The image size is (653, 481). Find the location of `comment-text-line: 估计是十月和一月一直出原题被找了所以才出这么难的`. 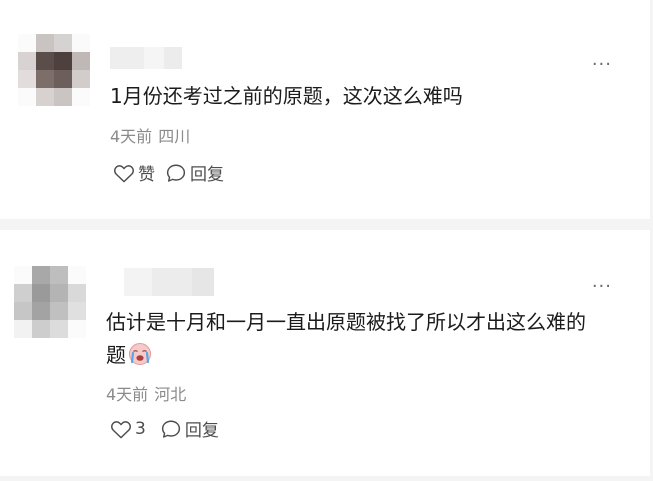

comment-text-line: 估计是十月和一月一直出原题被找了所以才出这么难的 is located at coordinates (346, 322).